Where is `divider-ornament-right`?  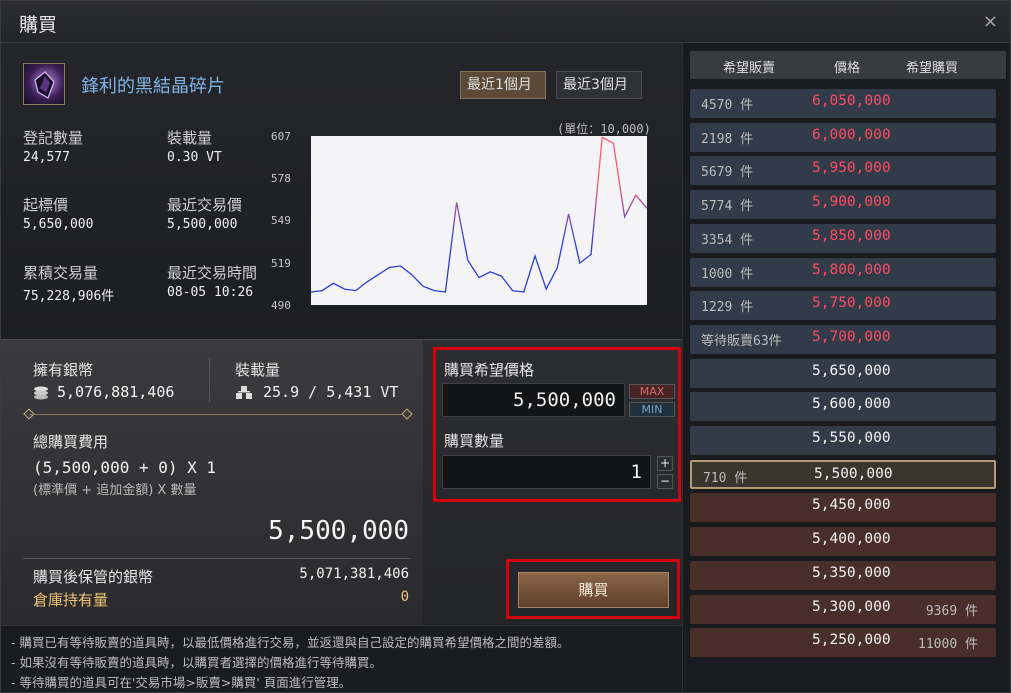
divider-ornament-right is located at coordinates (407, 414).